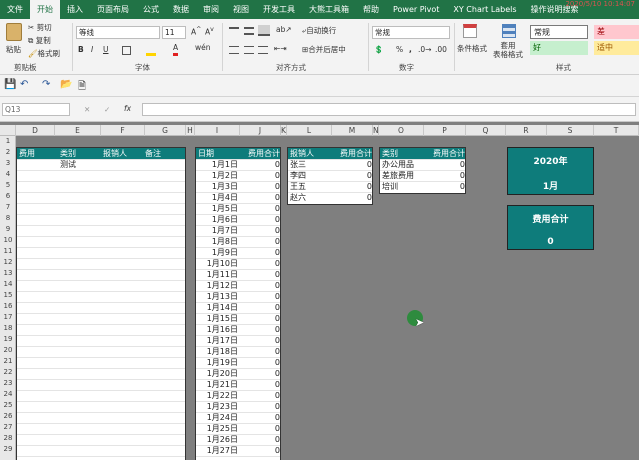 This screenshot has width=639, height=460. I want to click on row-header-29: 29, so click(8, 449).